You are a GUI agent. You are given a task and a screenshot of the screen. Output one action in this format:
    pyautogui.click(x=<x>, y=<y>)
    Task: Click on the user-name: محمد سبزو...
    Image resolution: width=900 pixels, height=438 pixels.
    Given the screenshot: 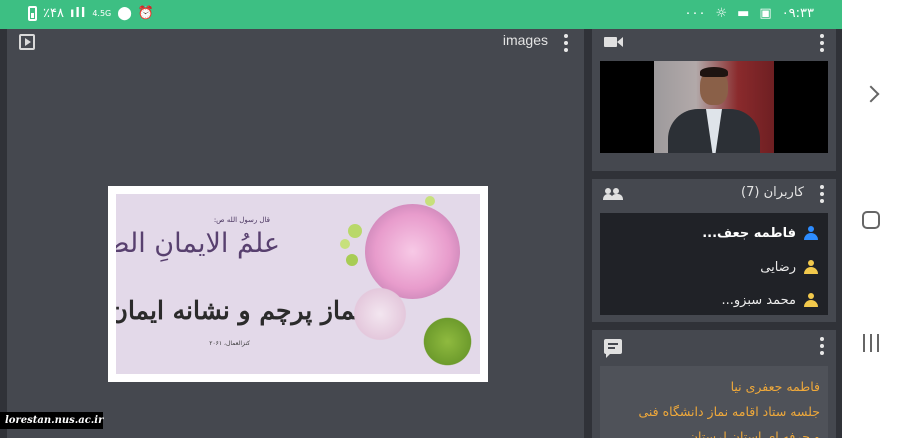 What is the action you would take?
    pyautogui.click(x=759, y=300)
    